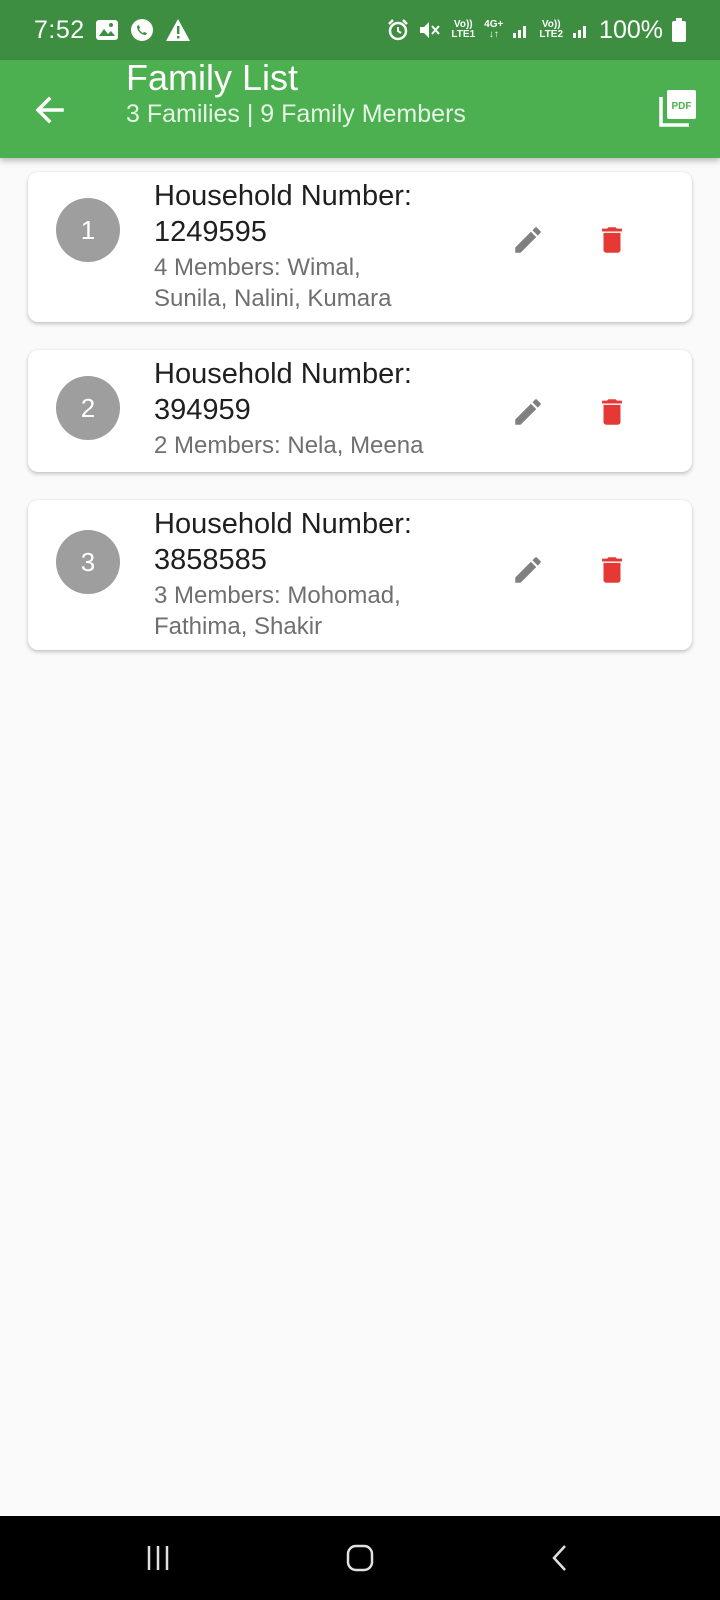 The height and width of the screenshot is (1600, 720). What do you see at coordinates (141, 30) in the screenshot?
I see `whatsapp-icon` at bounding box center [141, 30].